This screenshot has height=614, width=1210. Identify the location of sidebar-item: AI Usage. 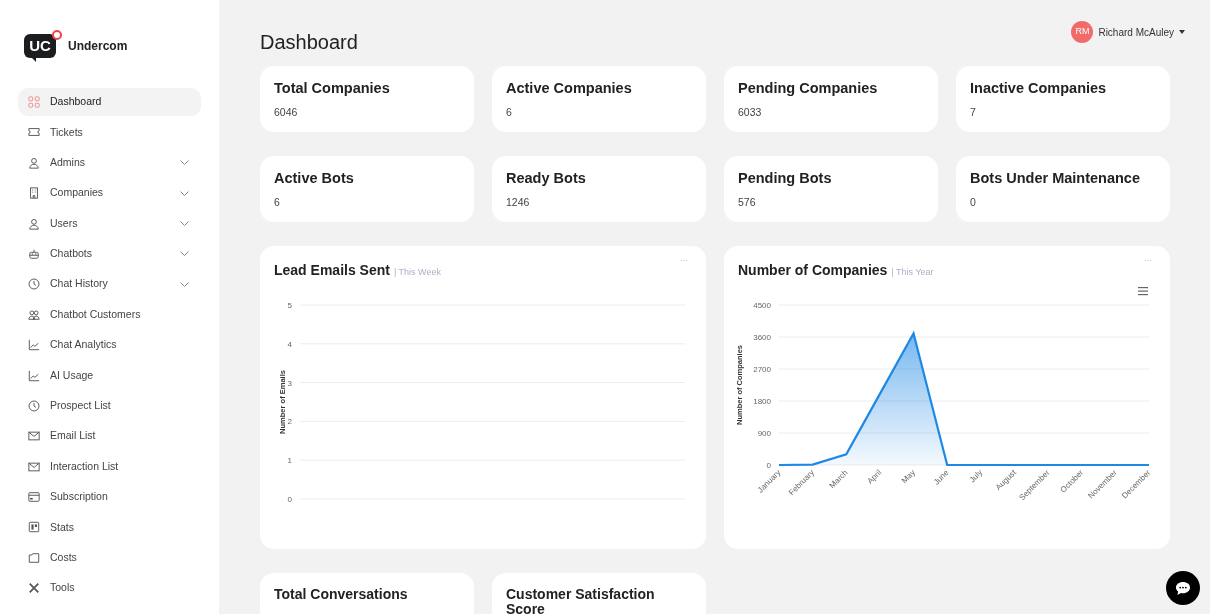
(109, 375).